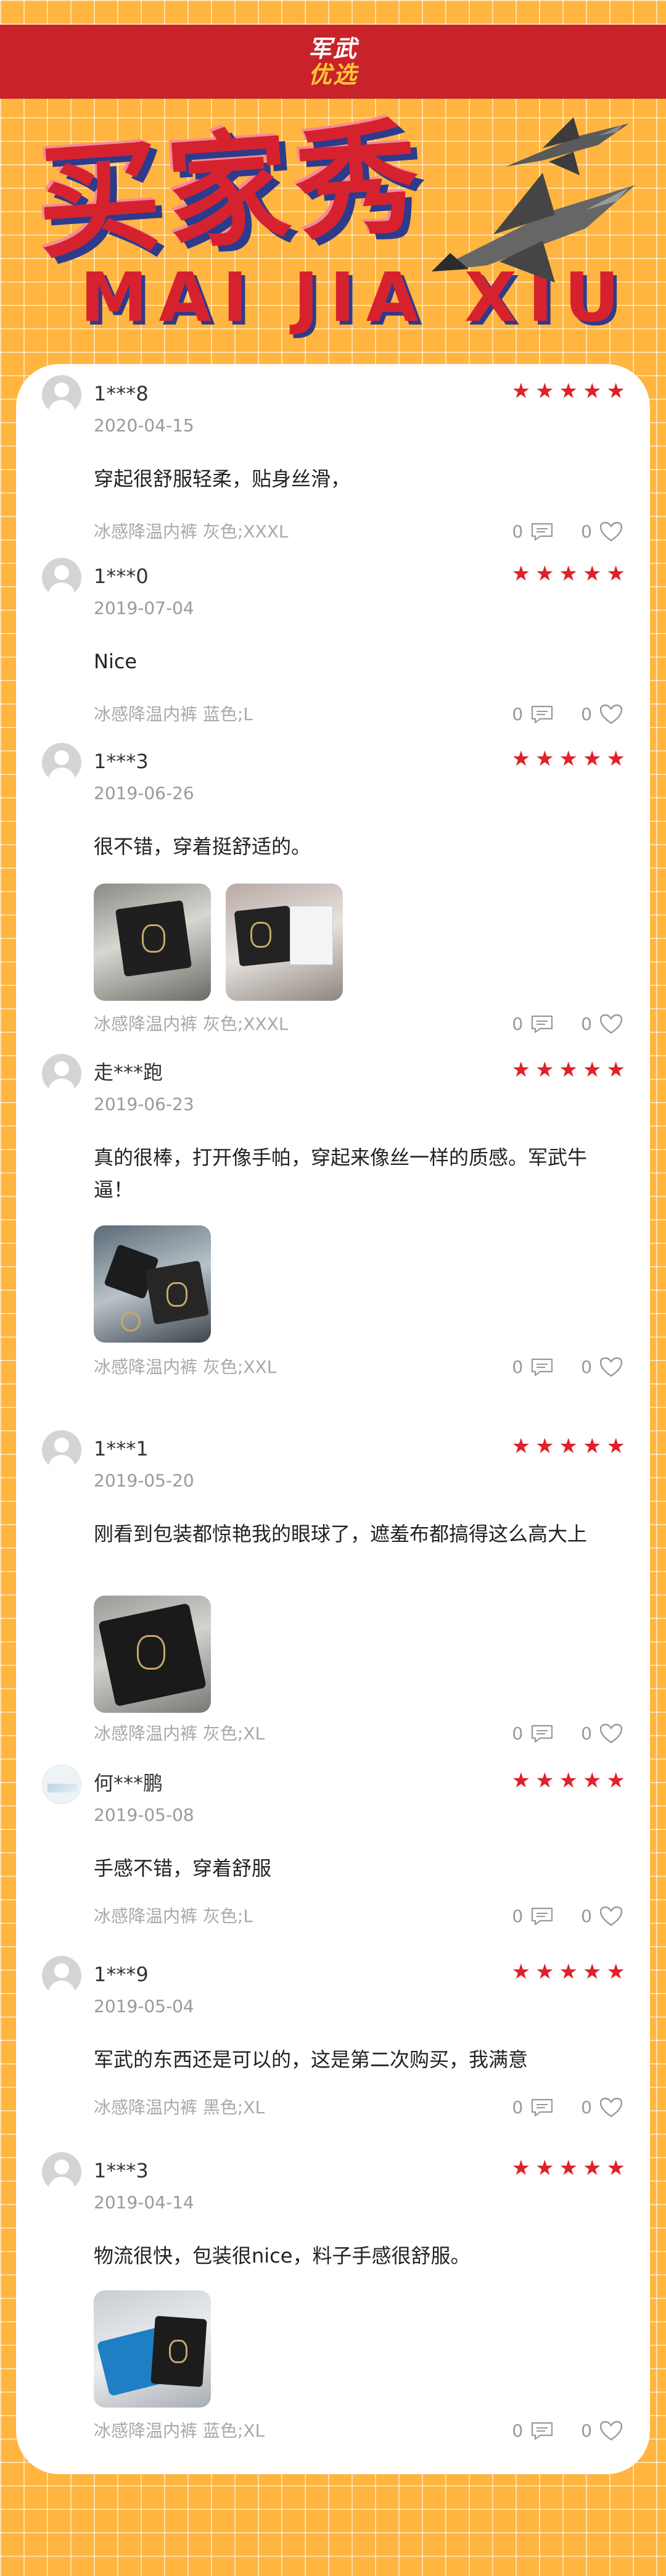 This screenshot has width=666, height=2576. Describe the element at coordinates (587, 2107) in the screenshot. I see `like-count: 0` at that location.